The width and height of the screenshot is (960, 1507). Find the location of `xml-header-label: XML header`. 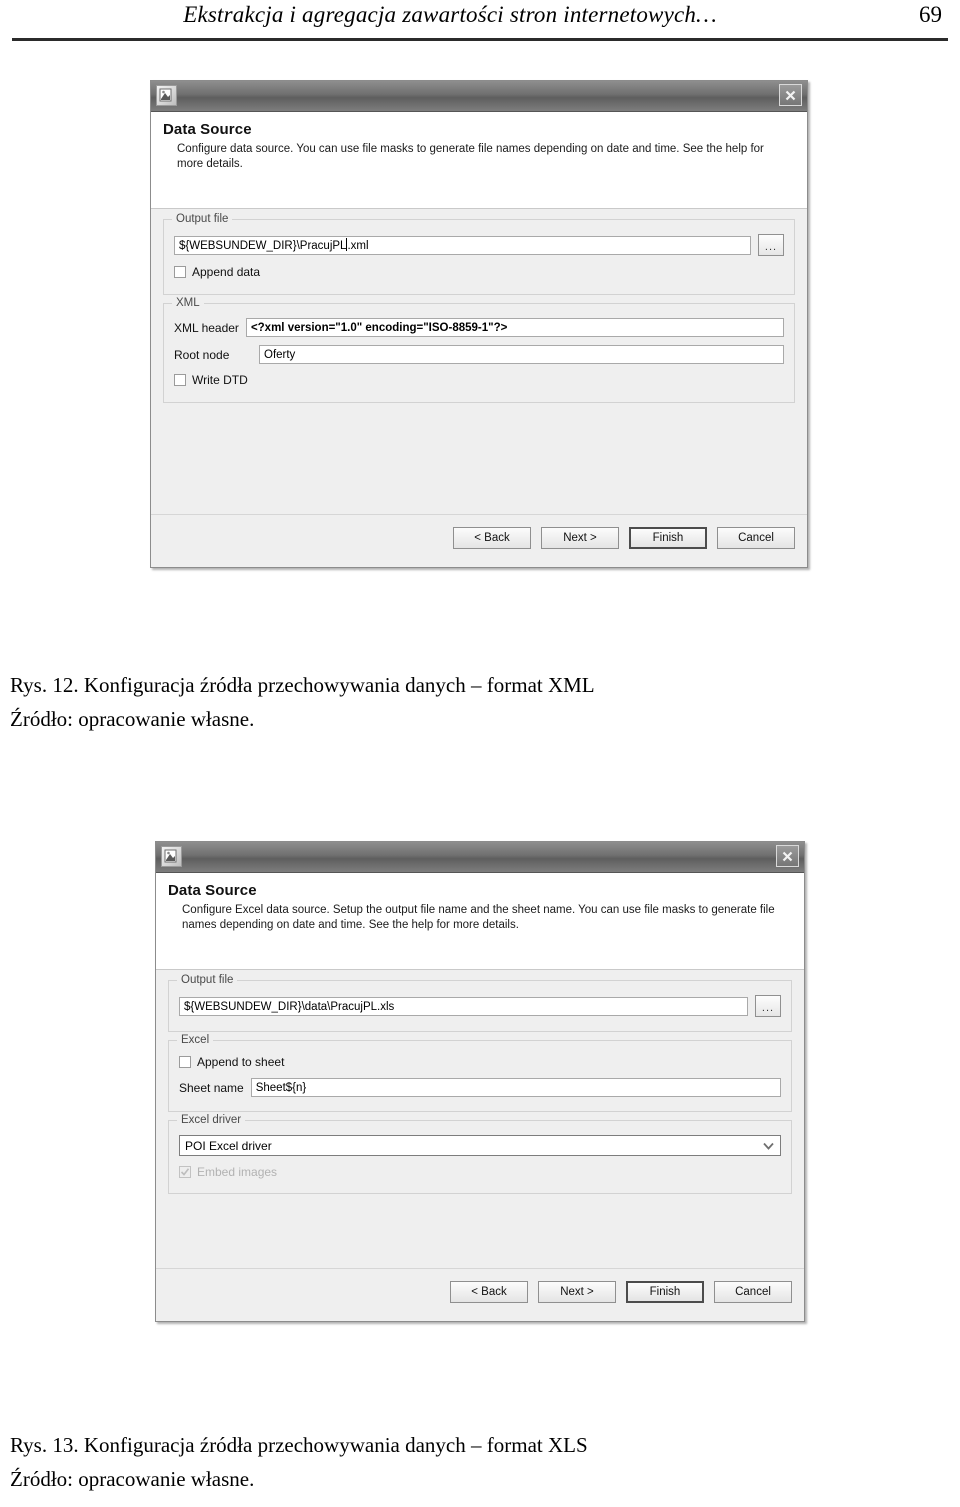

xml-header-label: XML header is located at coordinates (206, 327).